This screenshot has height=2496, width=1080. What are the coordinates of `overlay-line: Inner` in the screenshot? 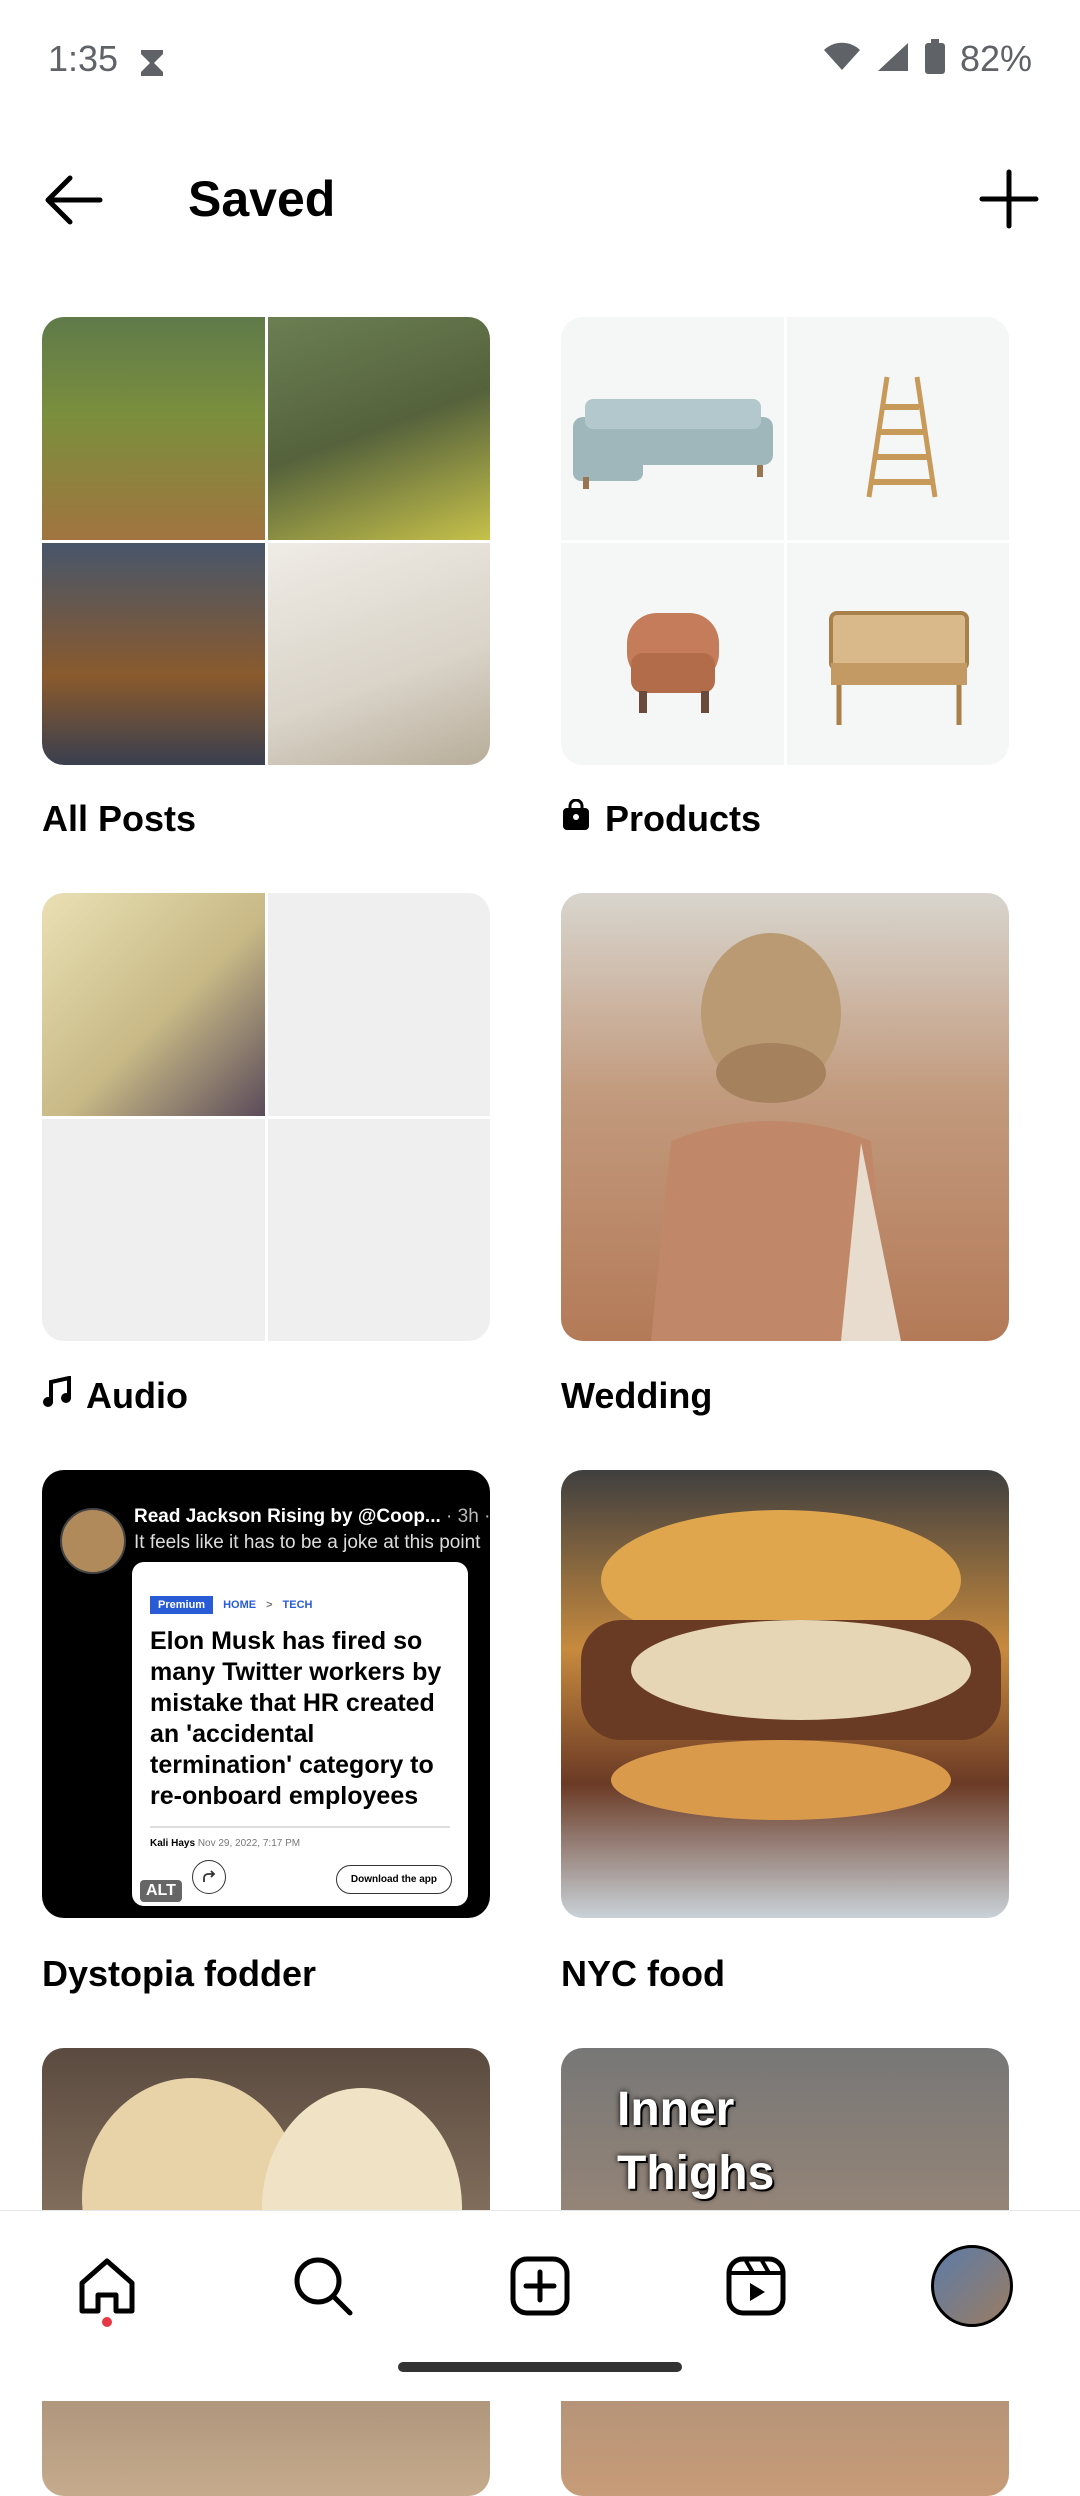 It's located at (676, 2109).